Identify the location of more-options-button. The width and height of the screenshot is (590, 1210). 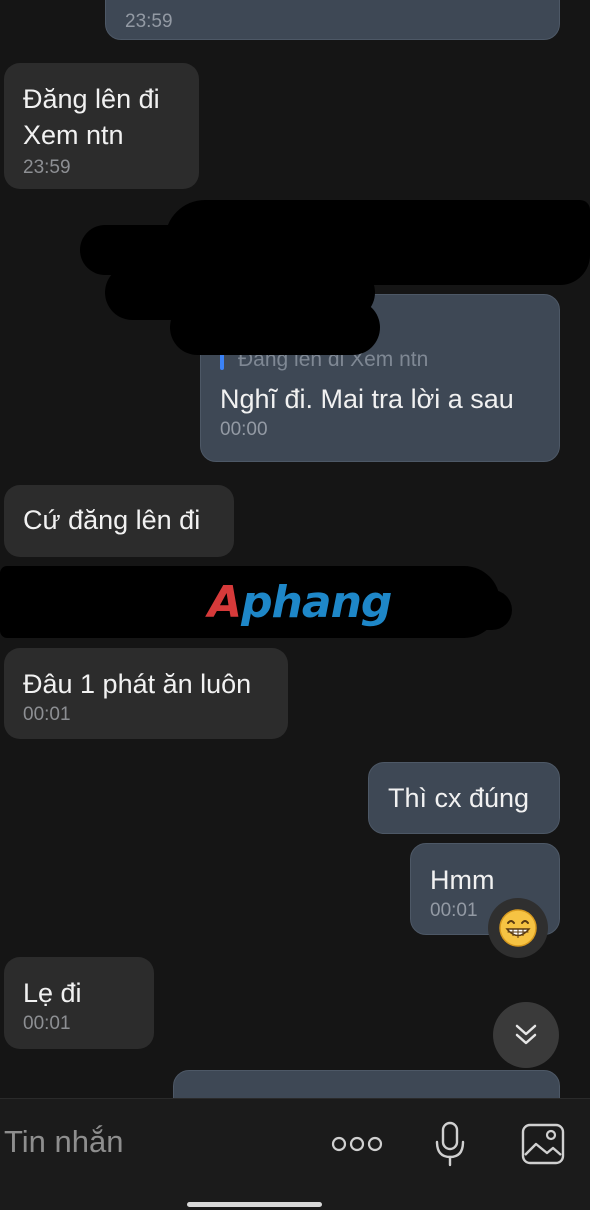
(357, 1144).